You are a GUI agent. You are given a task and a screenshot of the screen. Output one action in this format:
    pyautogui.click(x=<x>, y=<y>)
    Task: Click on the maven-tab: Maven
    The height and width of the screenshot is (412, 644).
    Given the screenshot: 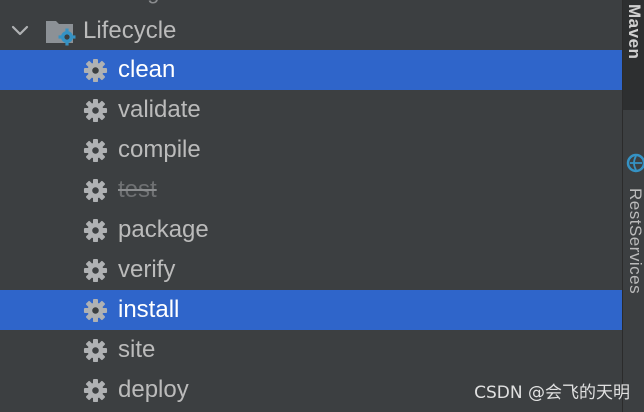 What is the action you would take?
    pyautogui.click(x=633, y=55)
    